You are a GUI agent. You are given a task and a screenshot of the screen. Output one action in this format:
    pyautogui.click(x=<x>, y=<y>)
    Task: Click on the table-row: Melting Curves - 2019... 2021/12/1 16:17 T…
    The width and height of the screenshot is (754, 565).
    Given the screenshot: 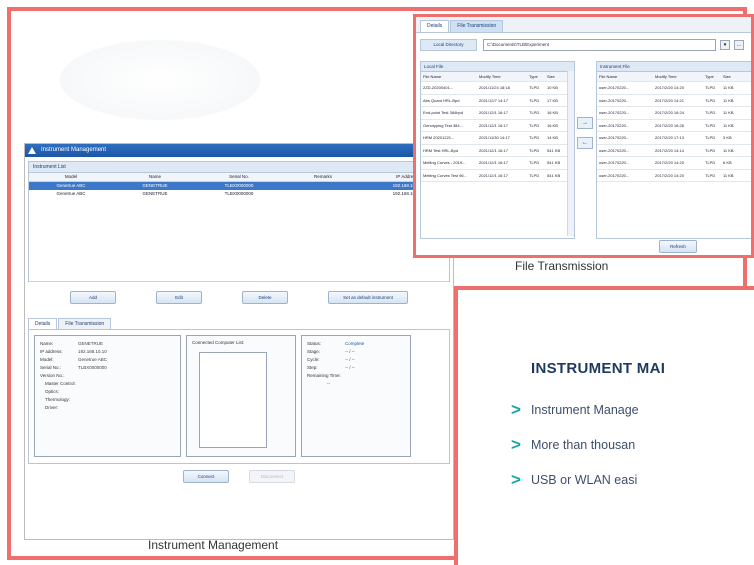 What is the action you would take?
    pyautogui.click(x=497, y=163)
    